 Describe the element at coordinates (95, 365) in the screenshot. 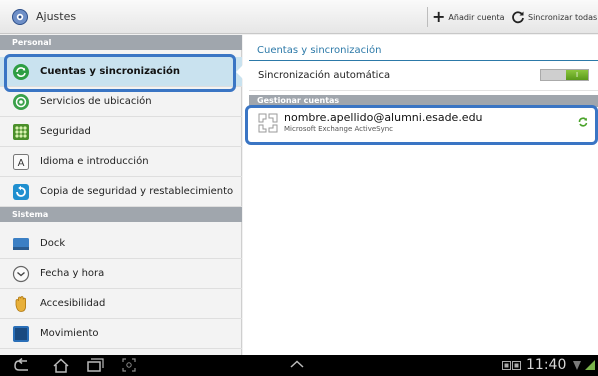

I see `recent-apps-icon` at that location.